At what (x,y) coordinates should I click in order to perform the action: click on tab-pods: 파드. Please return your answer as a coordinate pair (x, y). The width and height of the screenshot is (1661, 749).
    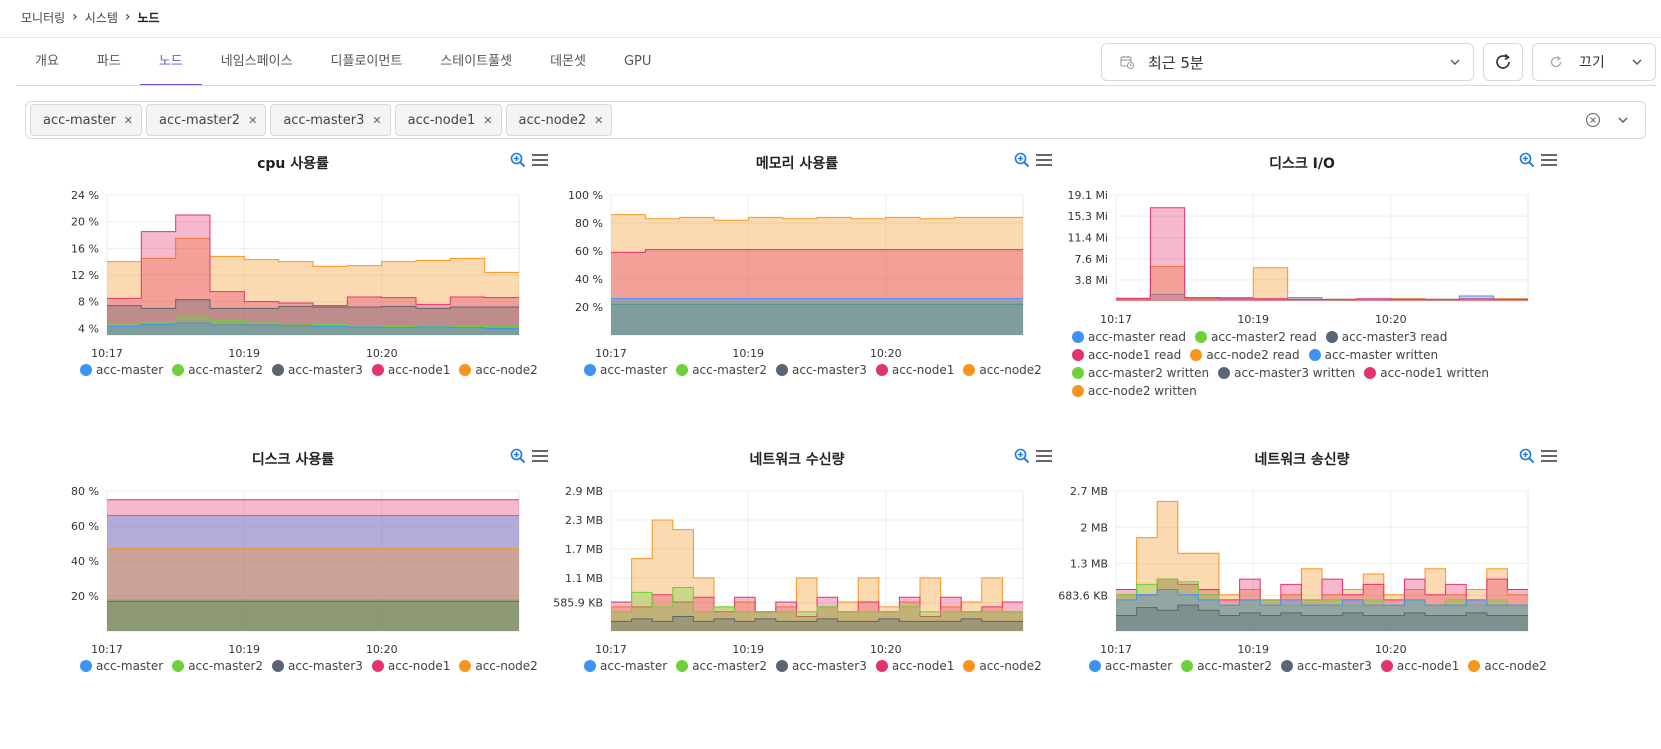
    Looking at the image, I should click on (109, 62).